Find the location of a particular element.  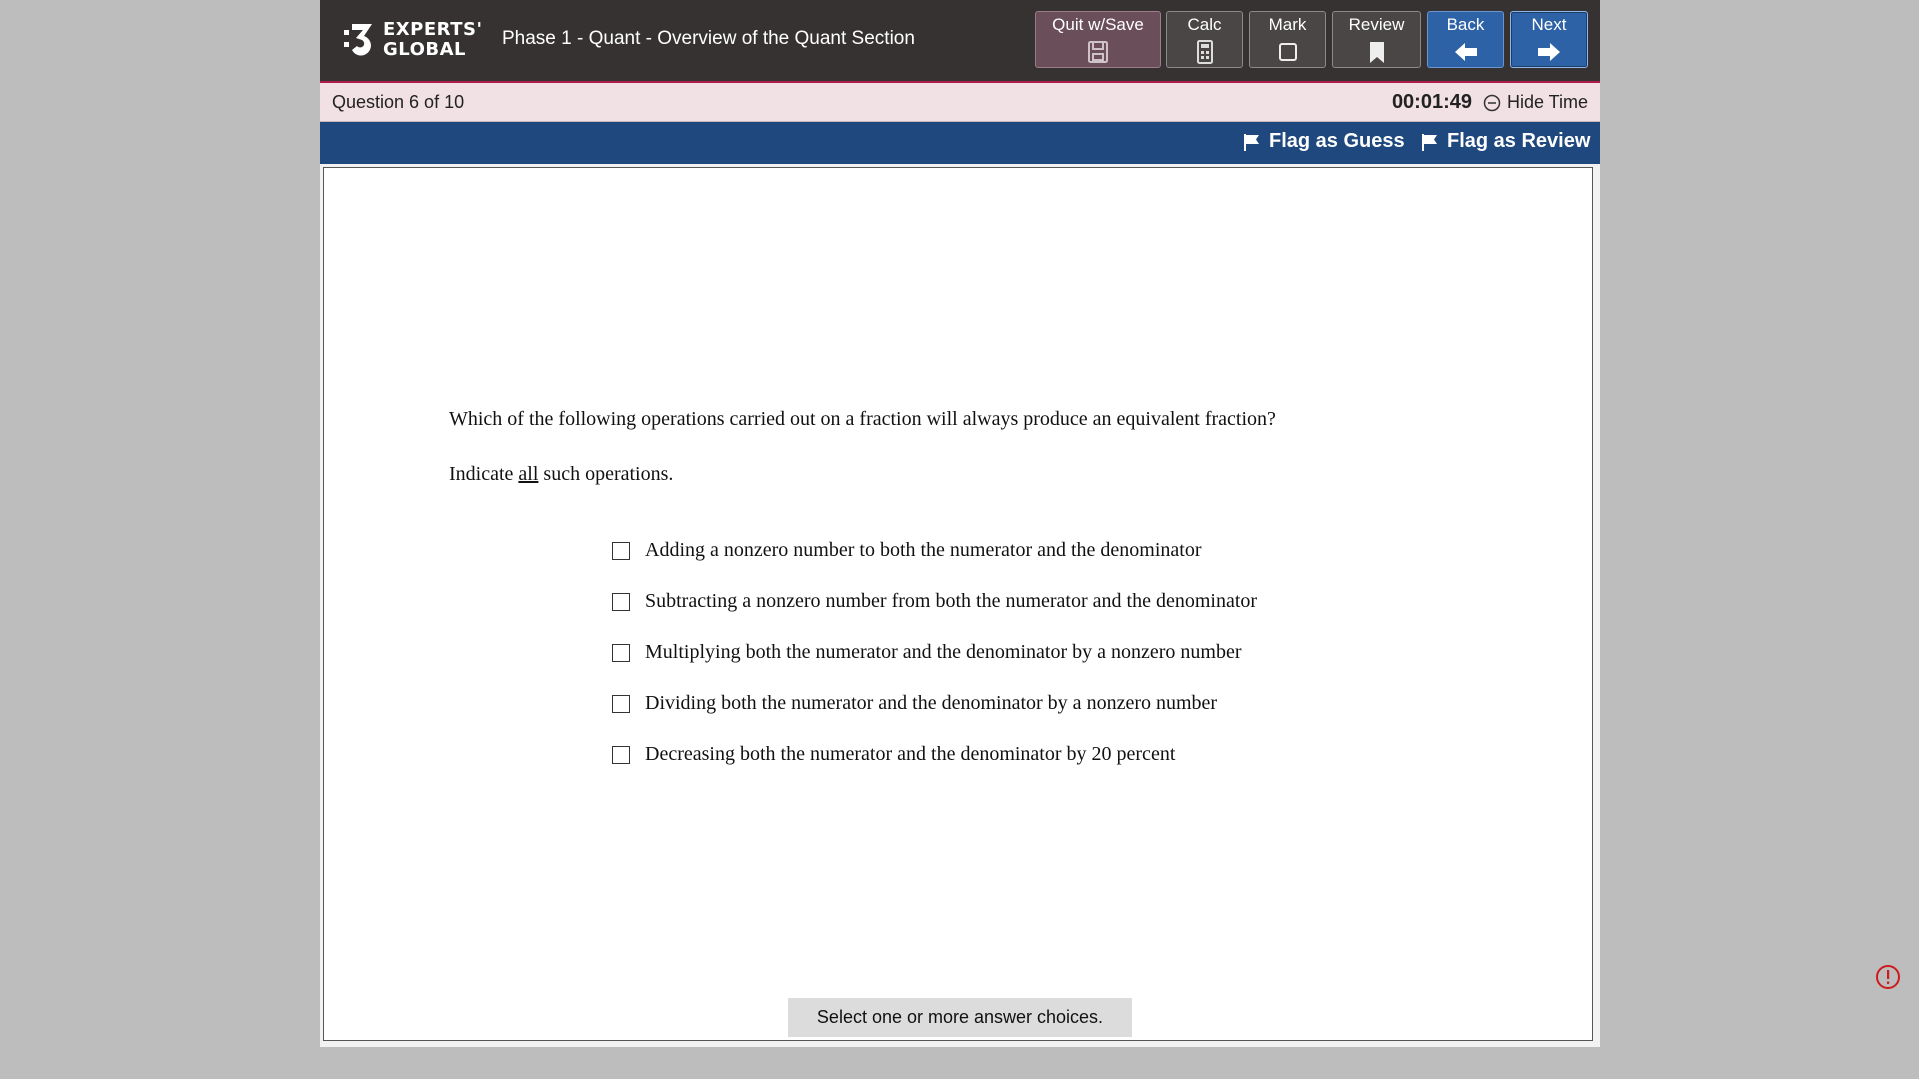

instruction-after: such operations. is located at coordinates (606, 474).